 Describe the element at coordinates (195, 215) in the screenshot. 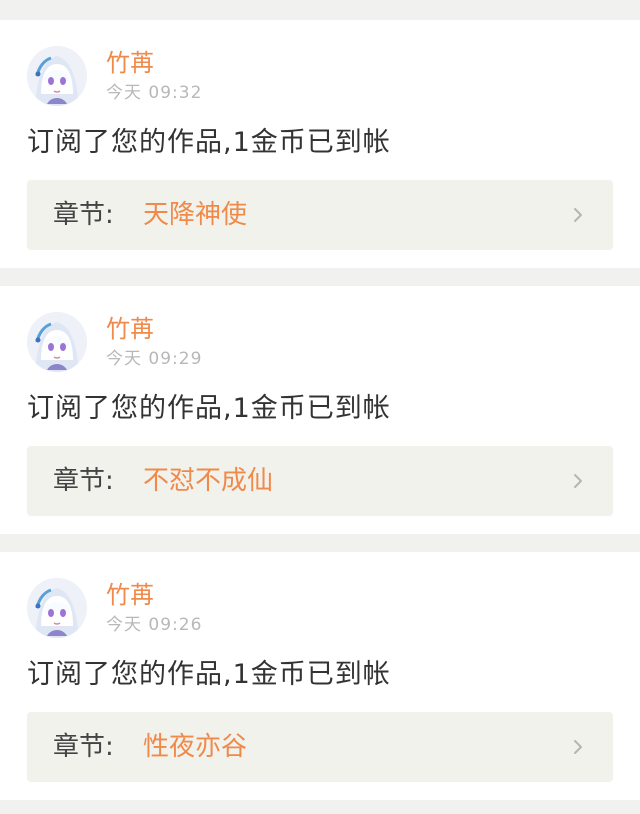

I see `chapter-title: 天降神使` at that location.